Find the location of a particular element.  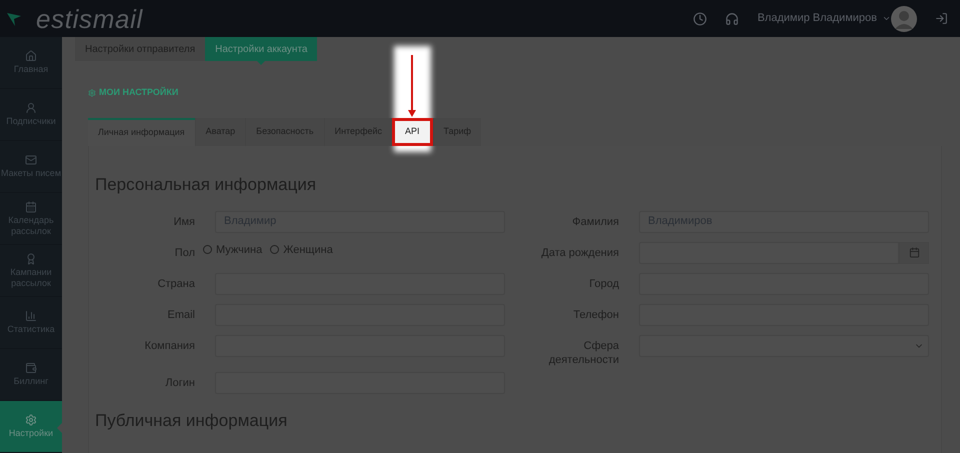

headset-icon is located at coordinates (732, 19).